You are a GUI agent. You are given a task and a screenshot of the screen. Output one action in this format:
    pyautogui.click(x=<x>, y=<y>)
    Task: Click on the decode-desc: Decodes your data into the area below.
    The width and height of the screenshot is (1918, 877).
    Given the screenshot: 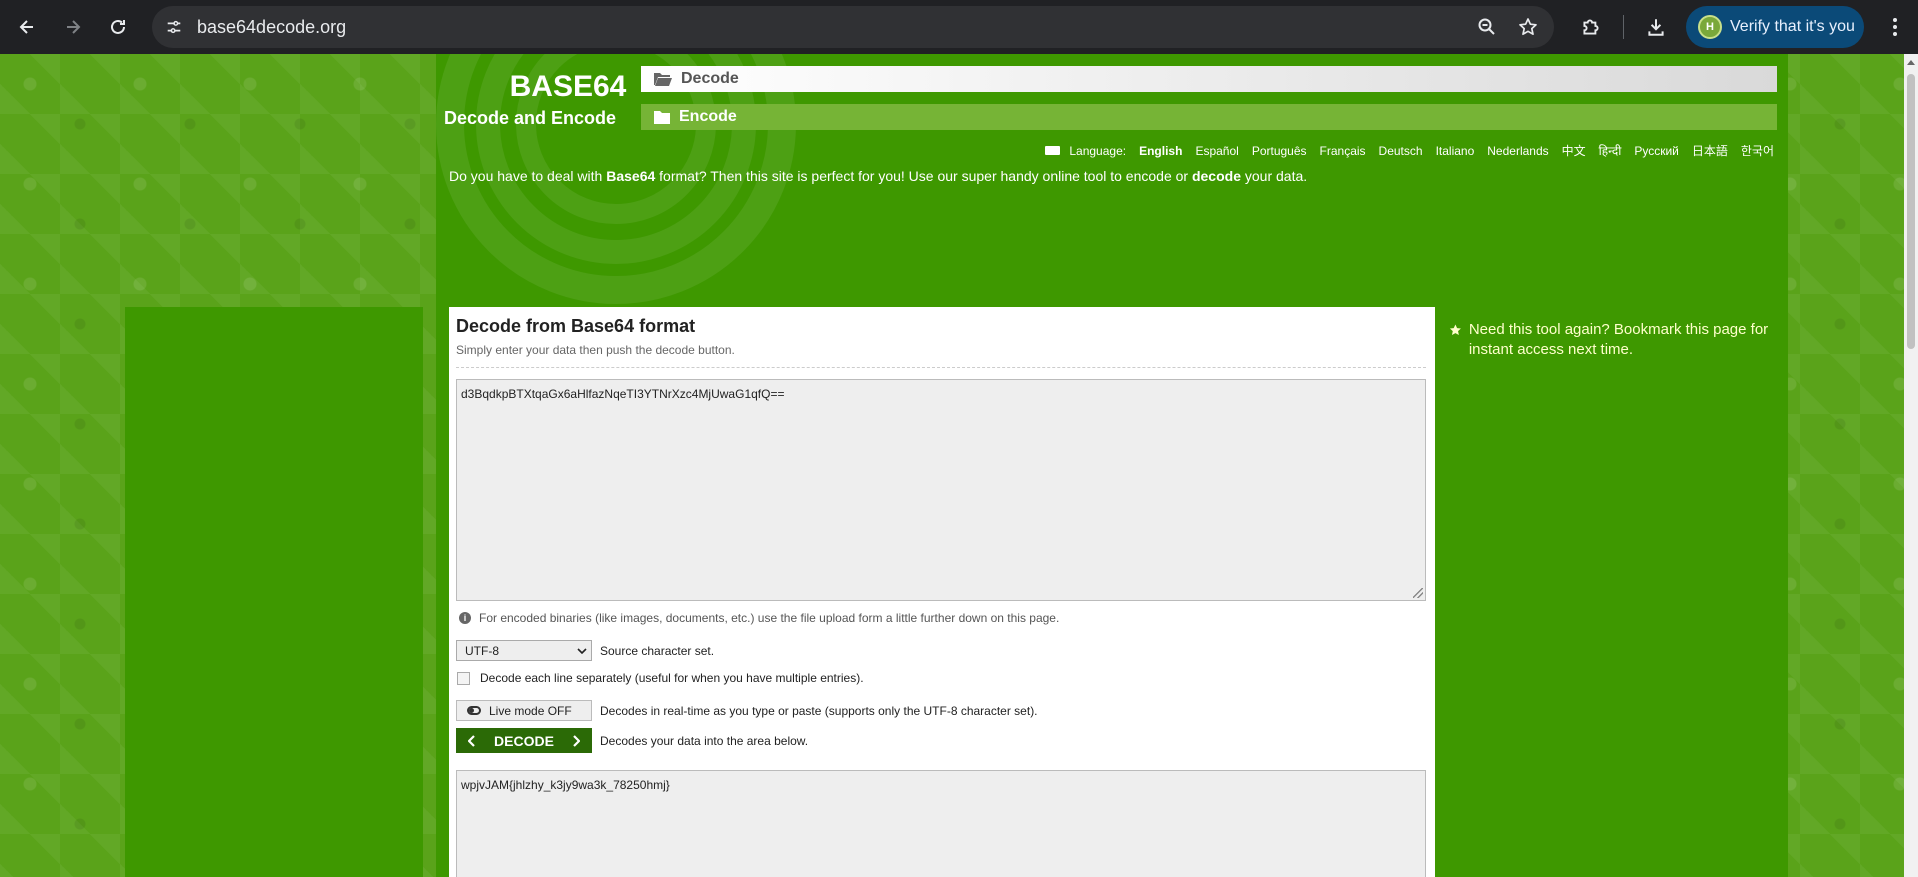 What is the action you would take?
    pyautogui.click(x=704, y=740)
    